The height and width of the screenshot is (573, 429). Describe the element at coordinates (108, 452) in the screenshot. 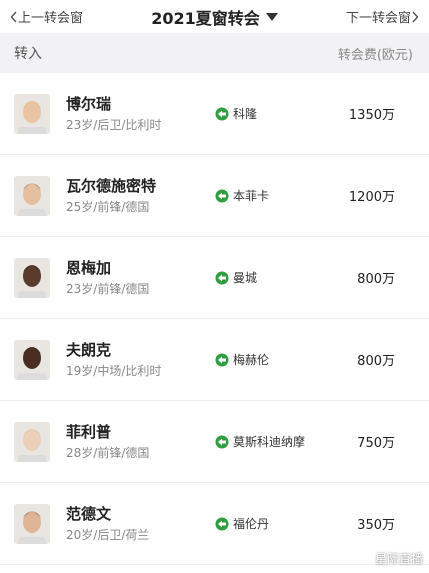

I see `player-details: 28岁/前锋/德国` at that location.